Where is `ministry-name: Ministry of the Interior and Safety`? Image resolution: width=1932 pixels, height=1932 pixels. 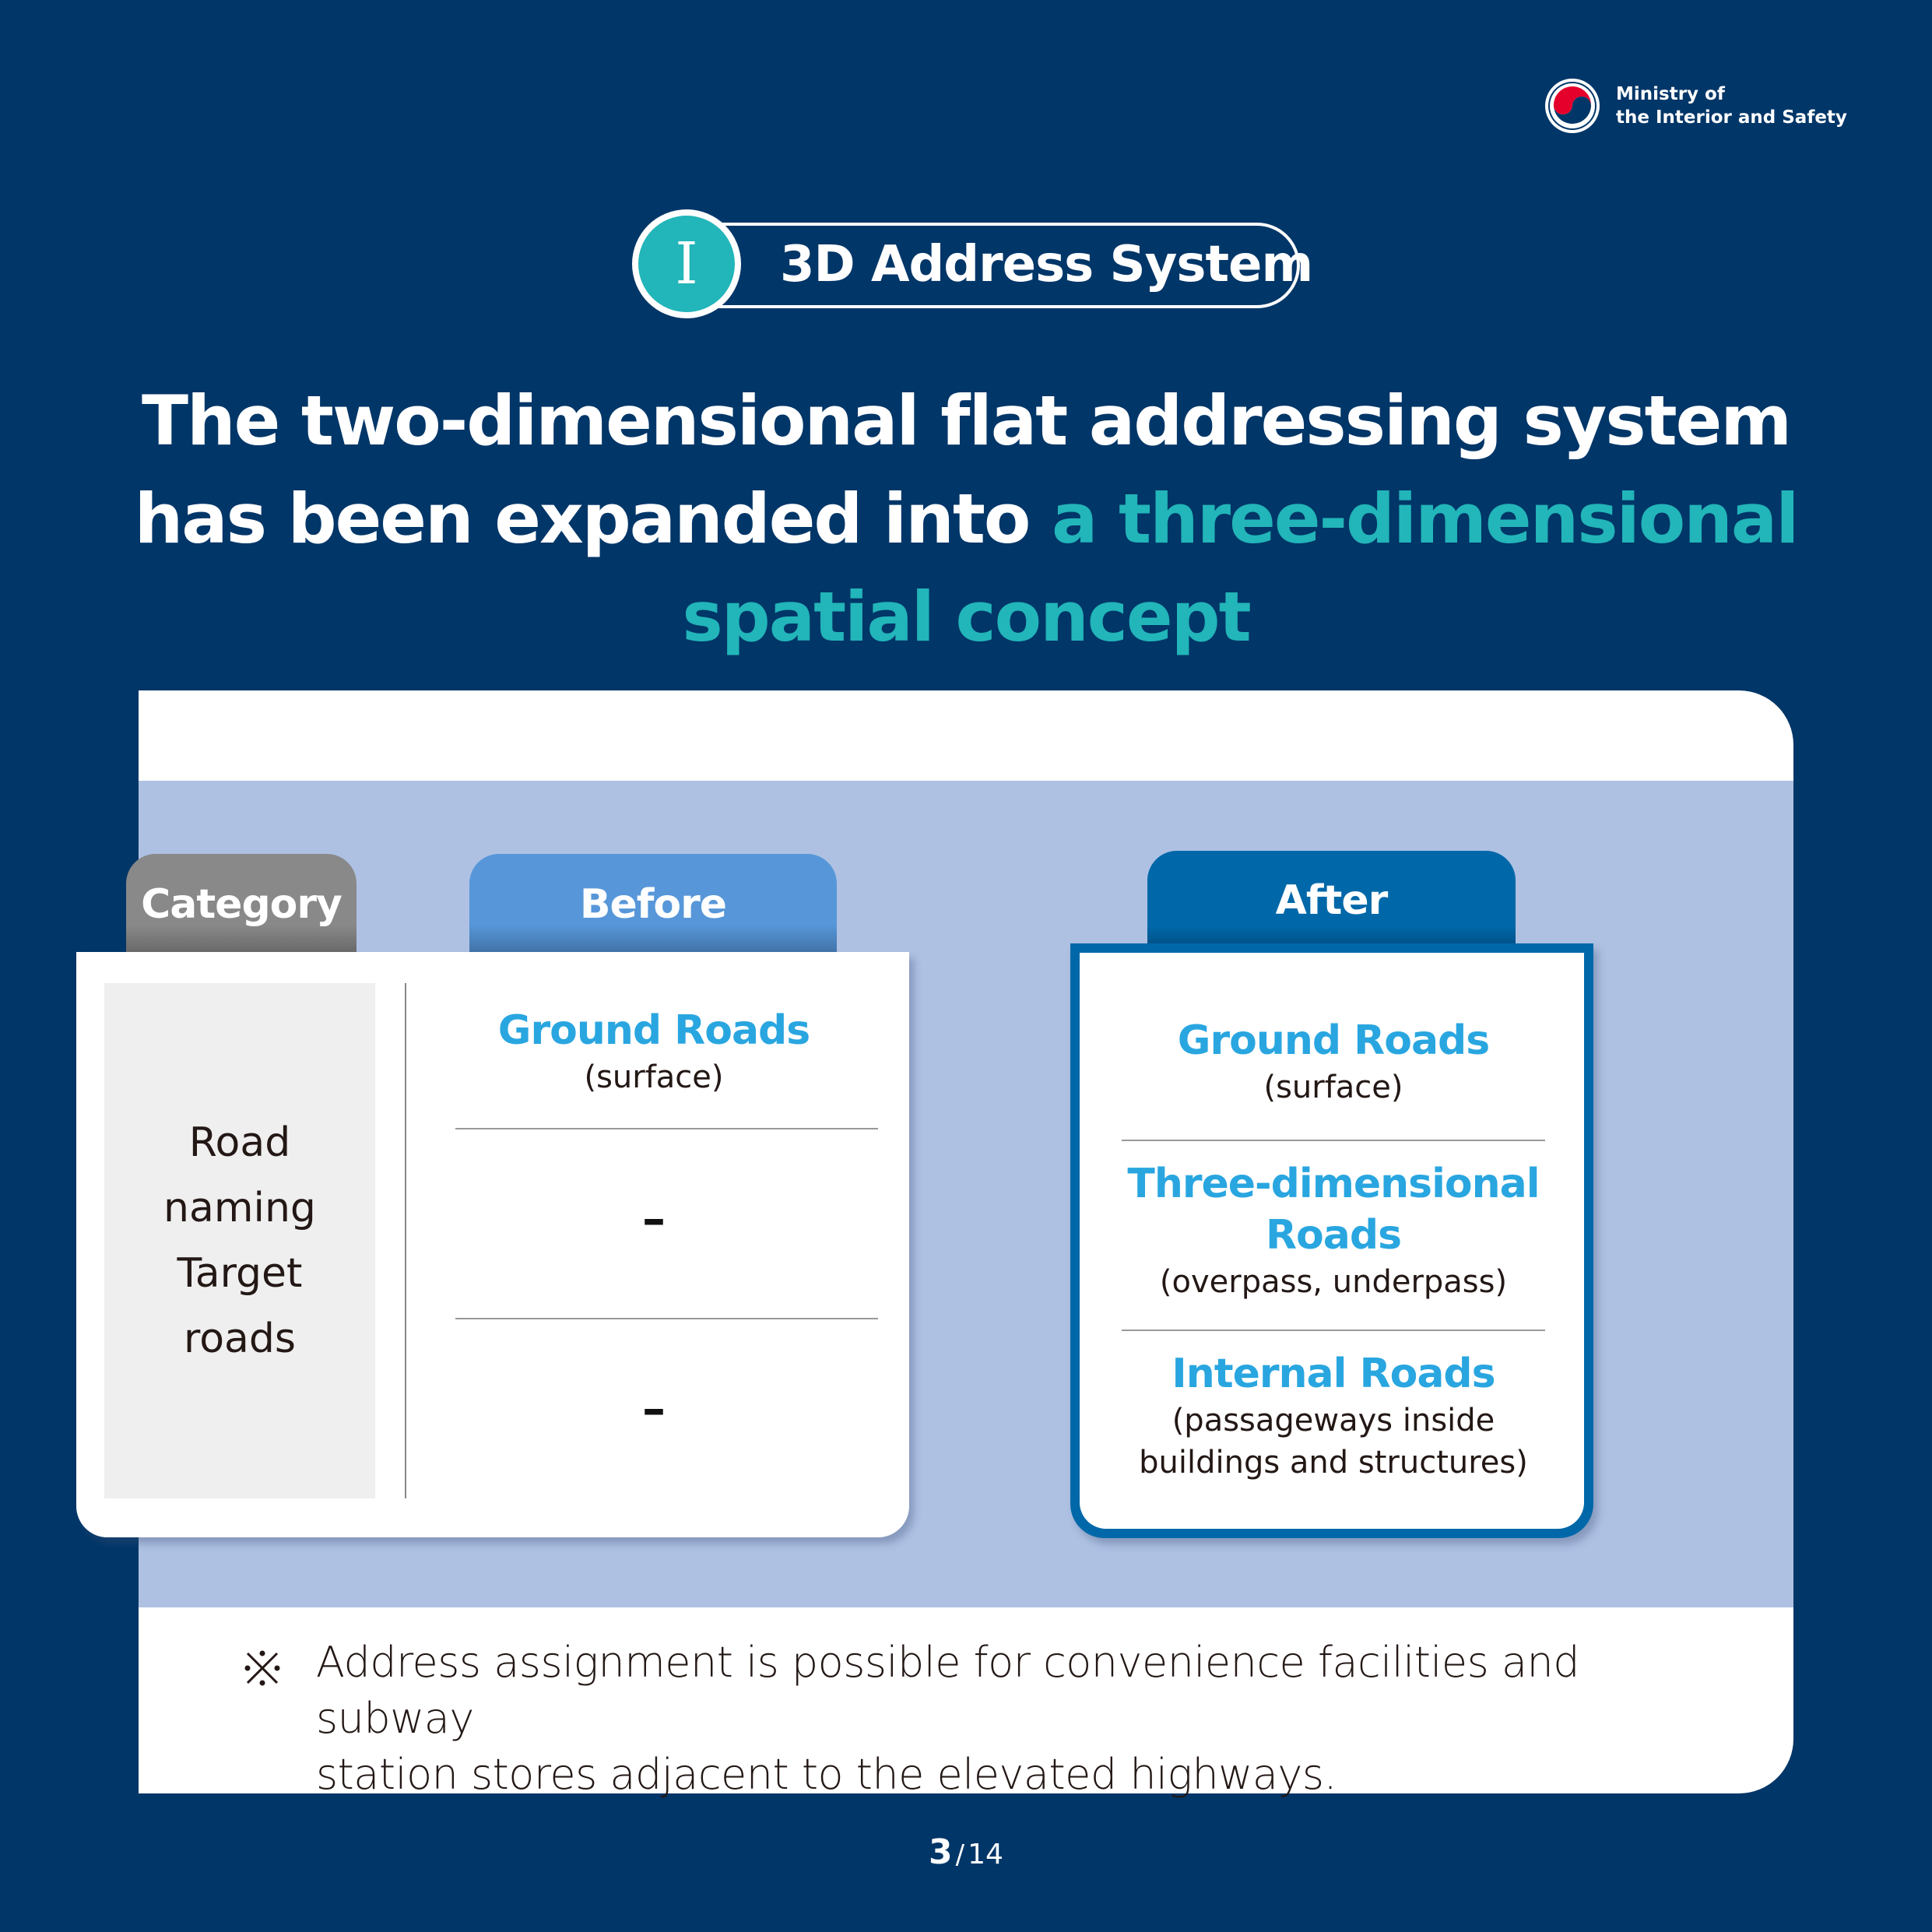 ministry-name: Ministry of the Interior and Safety is located at coordinates (1731, 106).